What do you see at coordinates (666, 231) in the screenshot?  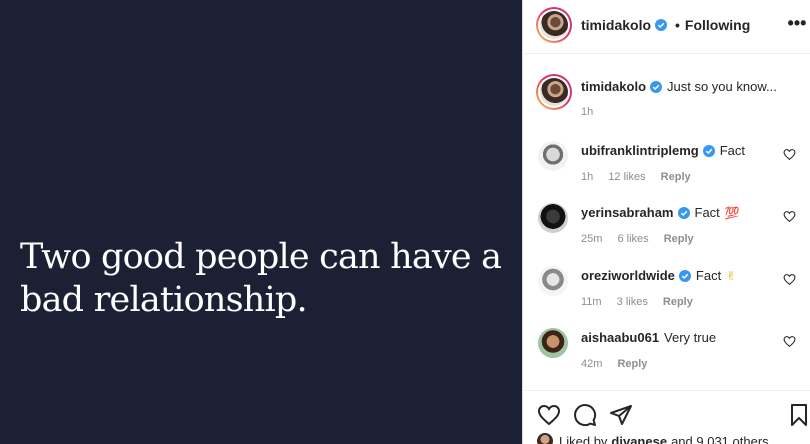 I see `comment-item: yerinsabraham Fact 💯 25m 6 likes Reply` at bounding box center [666, 231].